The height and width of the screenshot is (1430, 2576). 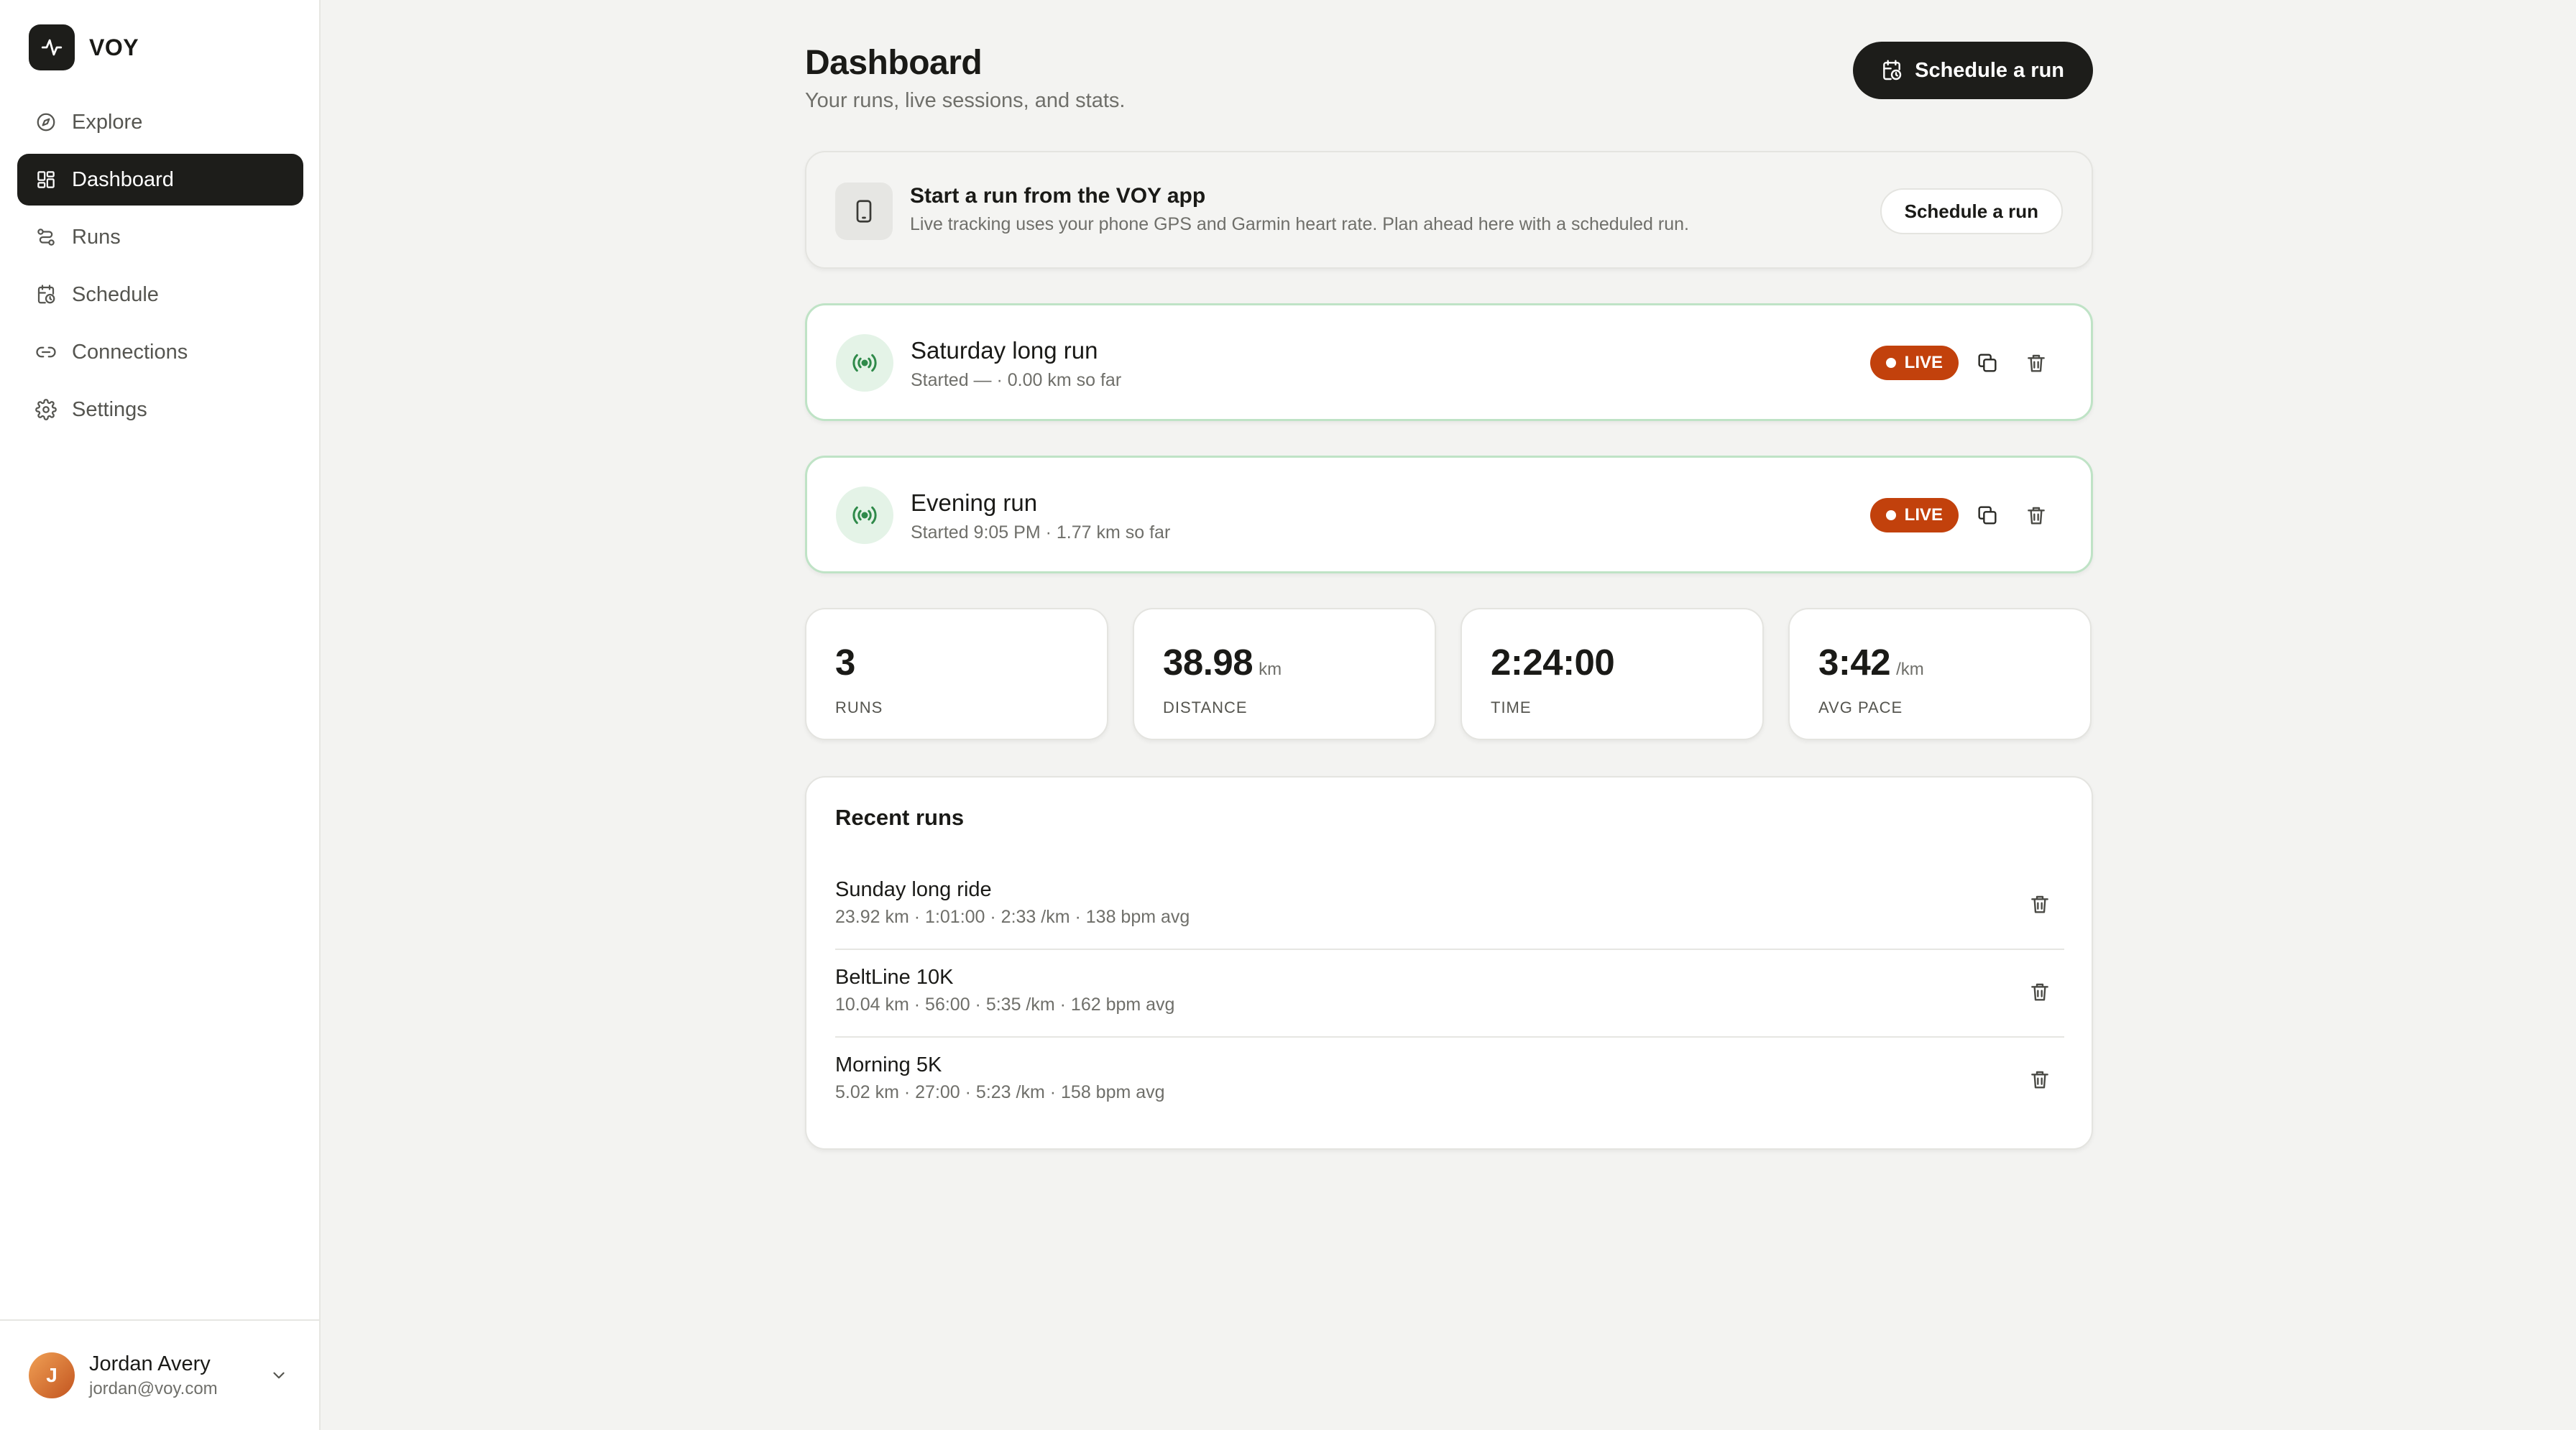 What do you see at coordinates (913, 890) in the screenshot?
I see `run-name: Sunday long ride` at bounding box center [913, 890].